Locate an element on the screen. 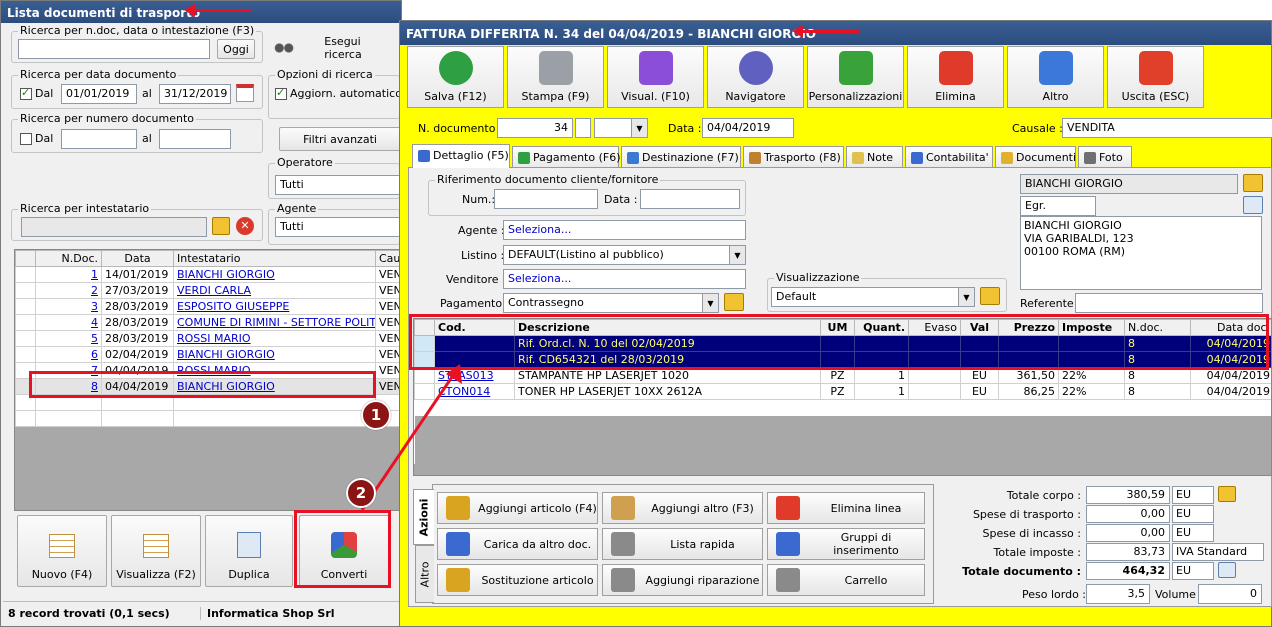 This screenshot has width=1272, height=627. nuovo-button: Nuovo (F4) is located at coordinates (62, 551).